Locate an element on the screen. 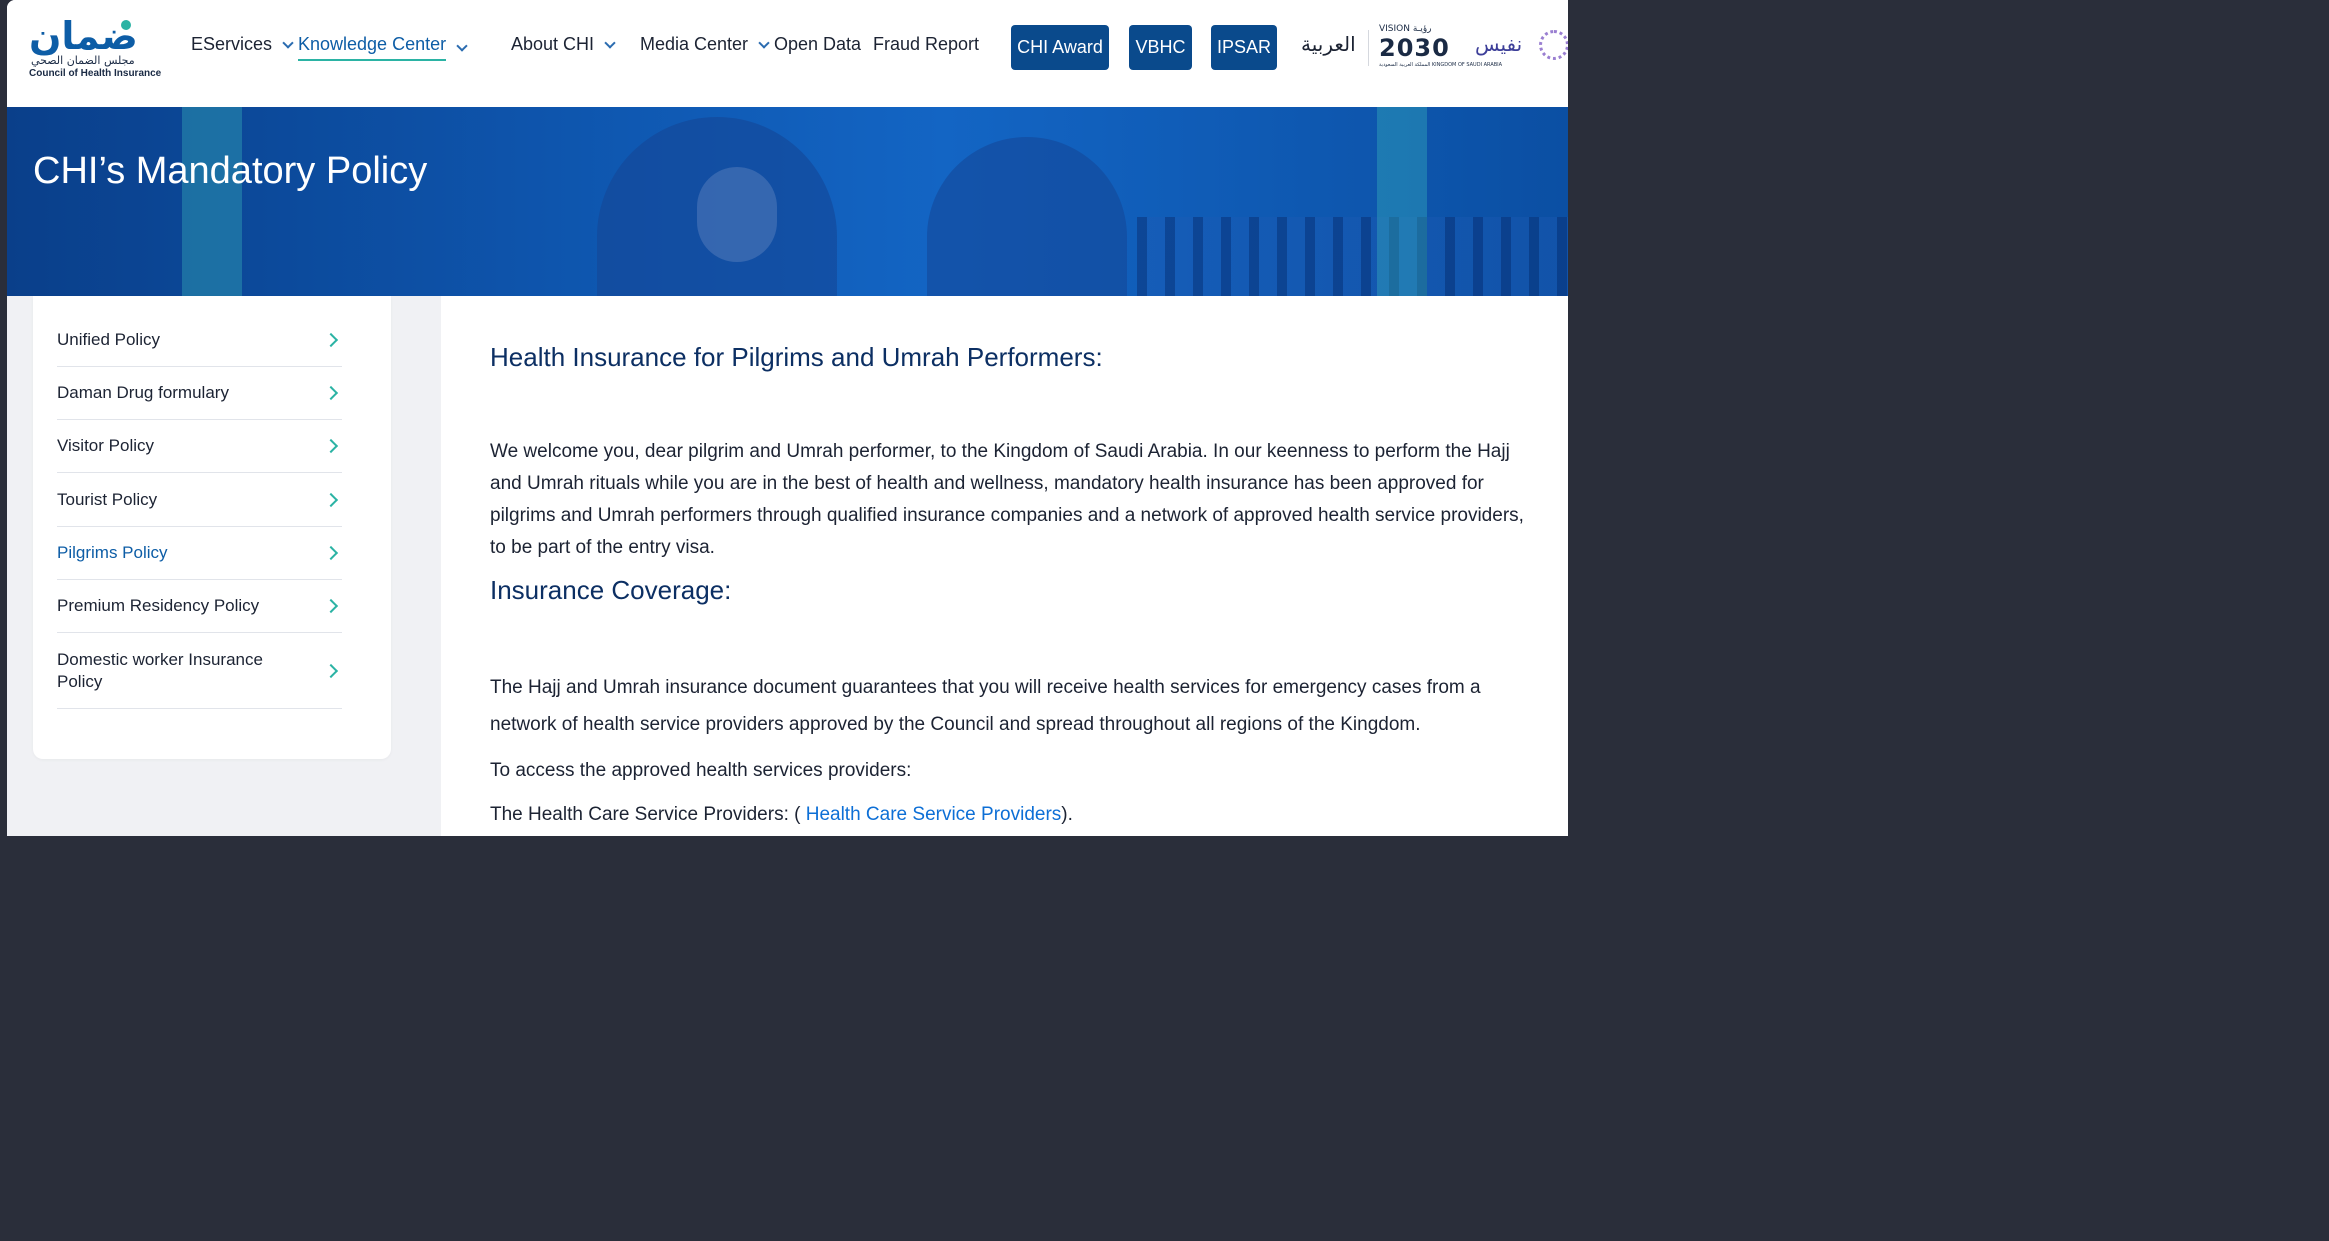 The width and height of the screenshot is (2329, 1241). sidebar-item-label: Premium Residency Policy is located at coordinates (158, 605).